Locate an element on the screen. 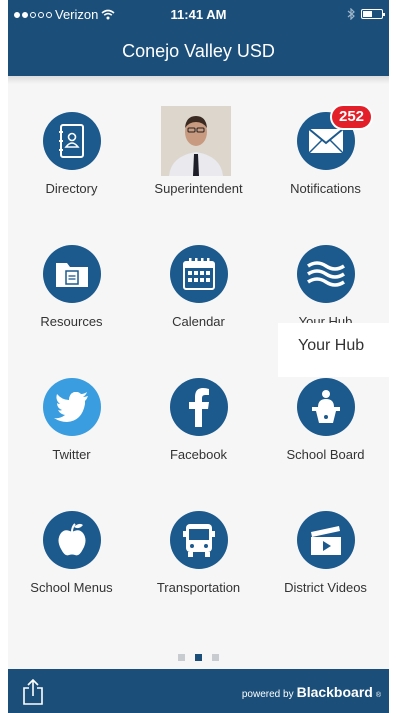 The height and width of the screenshot is (713, 396). tile-your-hub: Your Hub is located at coordinates (325, 273).